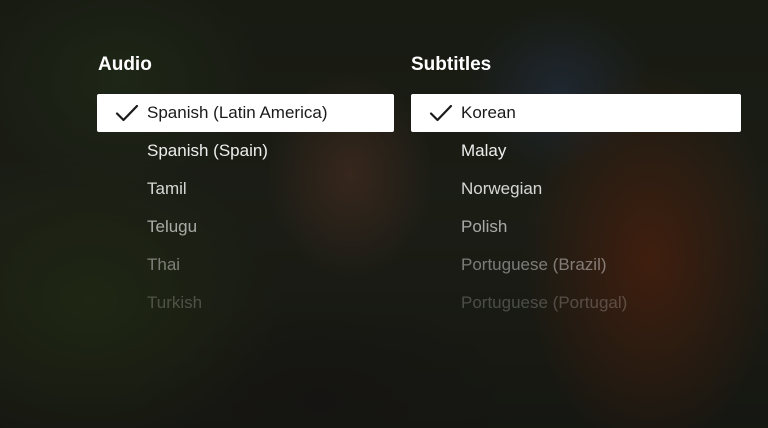 The height and width of the screenshot is (428, 768). Describe the element at coordinates (502, 188) in the screenshot. I see `subtitle-option-label: Norwegian` at that location.